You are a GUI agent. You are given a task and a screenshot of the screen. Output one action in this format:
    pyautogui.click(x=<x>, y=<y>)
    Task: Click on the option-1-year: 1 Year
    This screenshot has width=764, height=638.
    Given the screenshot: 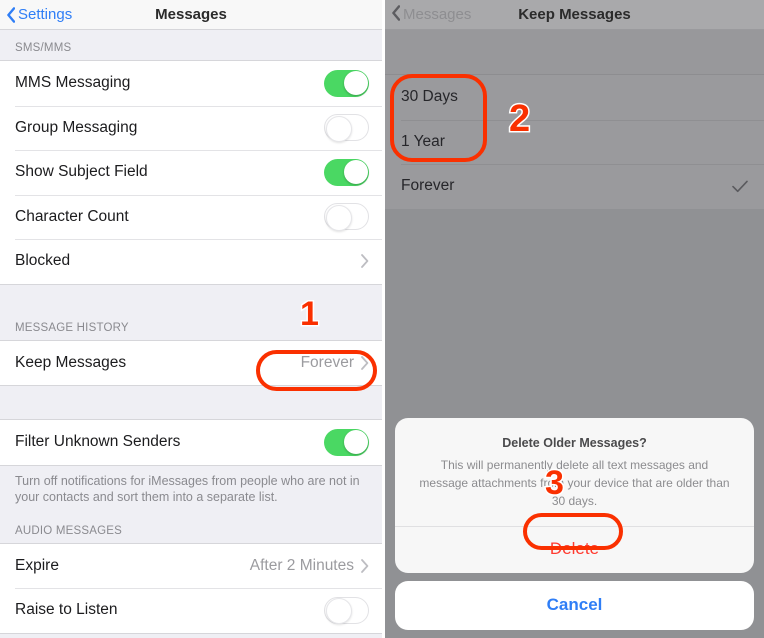 What is the action you would take?
    pyautogui.click(x=574, y=142)
    